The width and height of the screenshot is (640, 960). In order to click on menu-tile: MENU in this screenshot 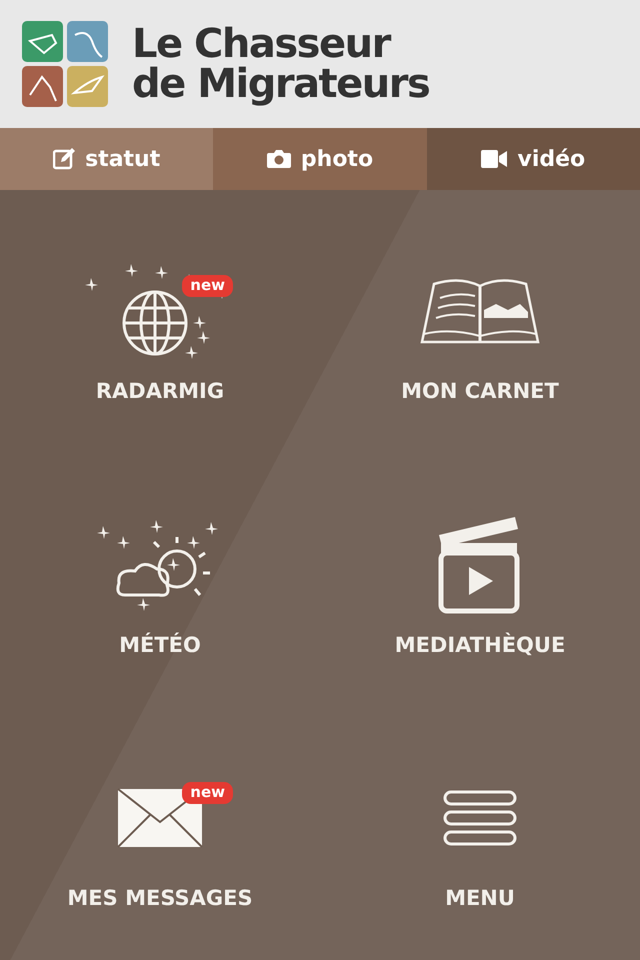, I will do `click(480, 823)`.